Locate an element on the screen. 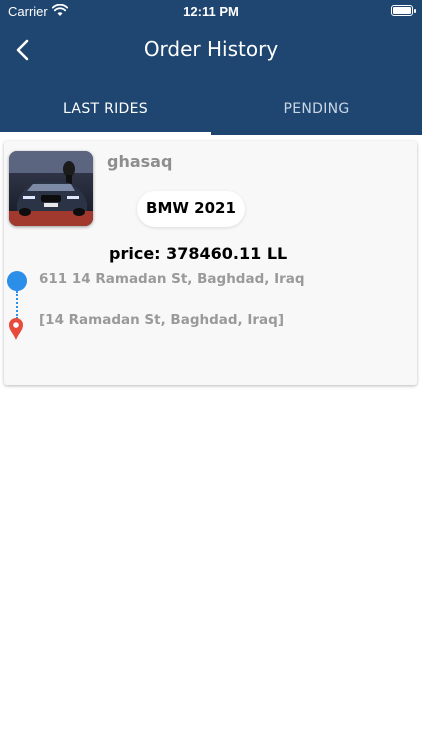 The height and width of the screenshot is (750, 422). tab-pending: PENDING is located at coordinates (316, 112).